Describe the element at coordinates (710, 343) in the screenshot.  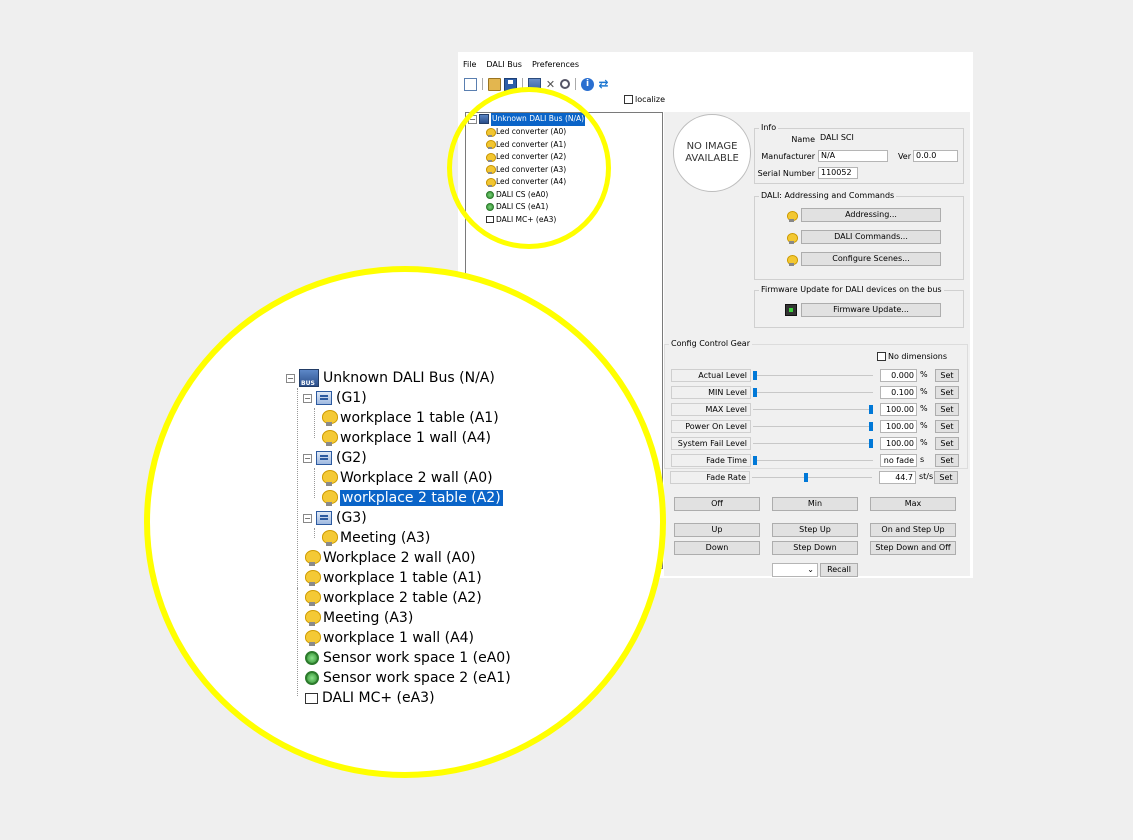
I see `config-title: Config Control Gear` at that location.